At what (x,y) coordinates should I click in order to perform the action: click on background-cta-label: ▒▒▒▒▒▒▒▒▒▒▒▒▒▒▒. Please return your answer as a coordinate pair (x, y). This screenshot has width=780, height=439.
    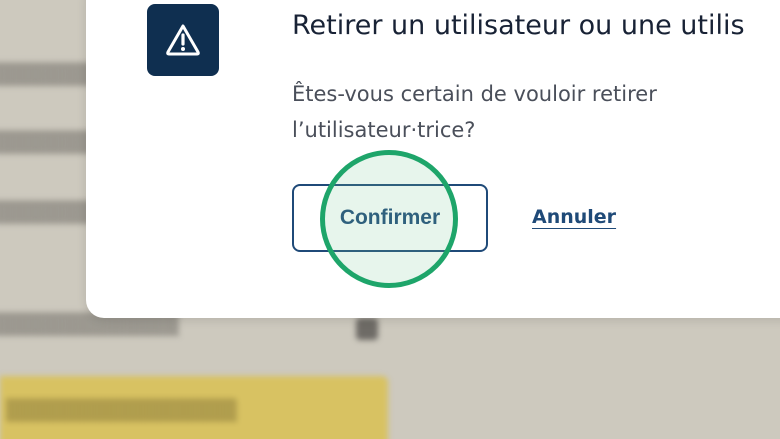
    Looking at the image, I should click on (121, 410).